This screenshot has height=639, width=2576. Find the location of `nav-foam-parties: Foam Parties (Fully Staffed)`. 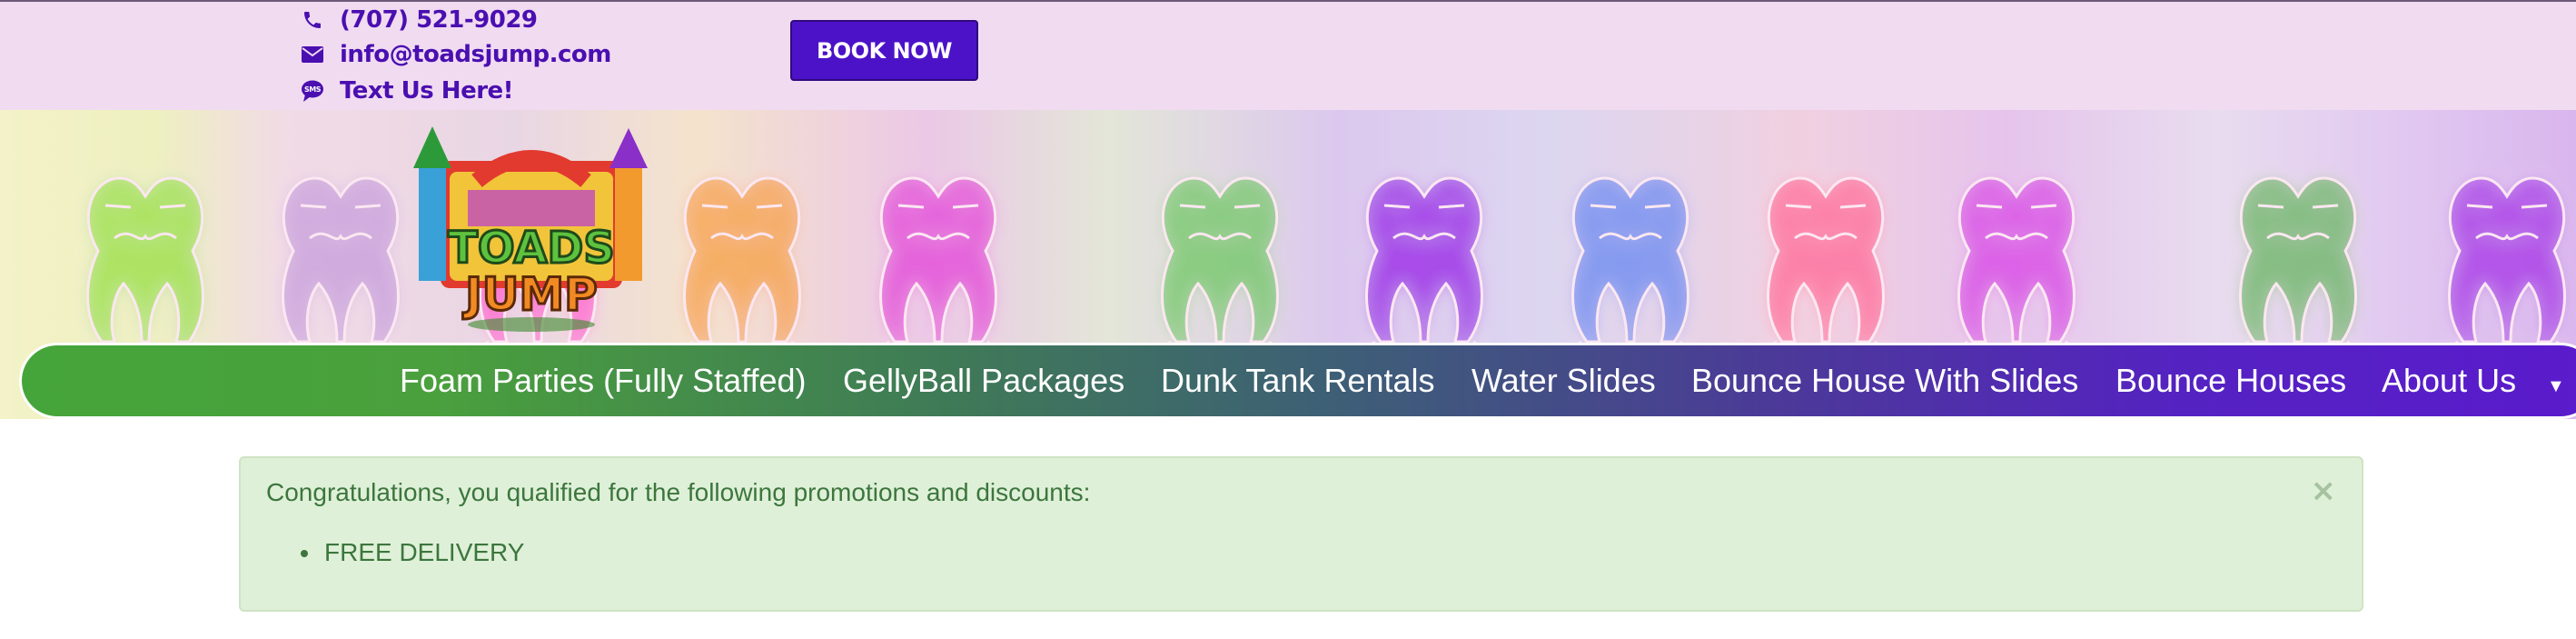

nav-foam-parties: Foam Parties (Fully Staffed) is located at coordinates (603, 380).